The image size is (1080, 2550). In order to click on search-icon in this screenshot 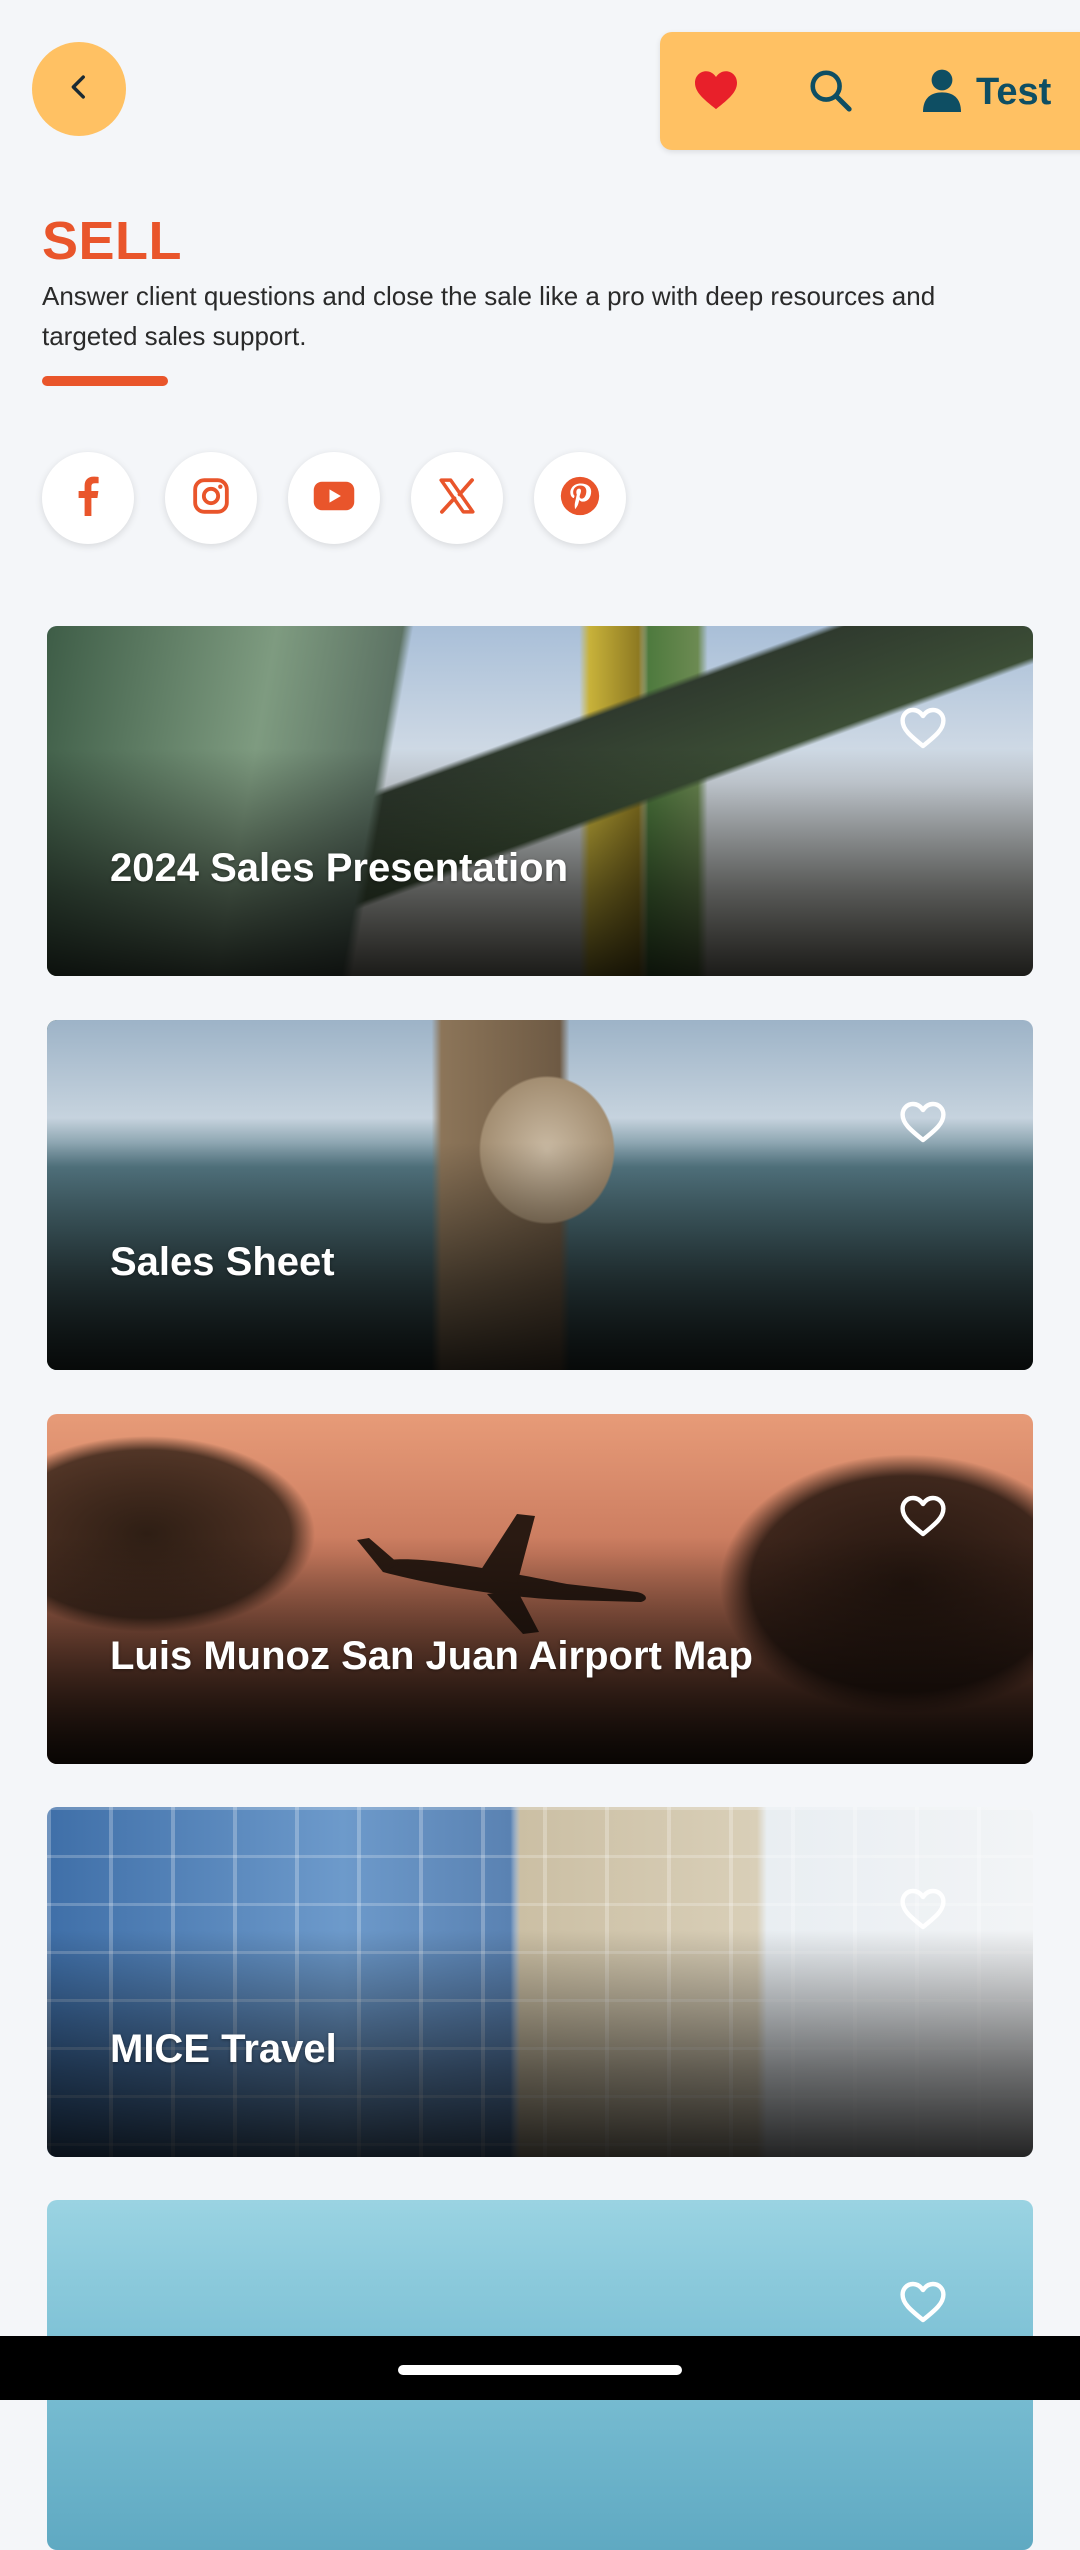, I will do `click(830, 92)`.